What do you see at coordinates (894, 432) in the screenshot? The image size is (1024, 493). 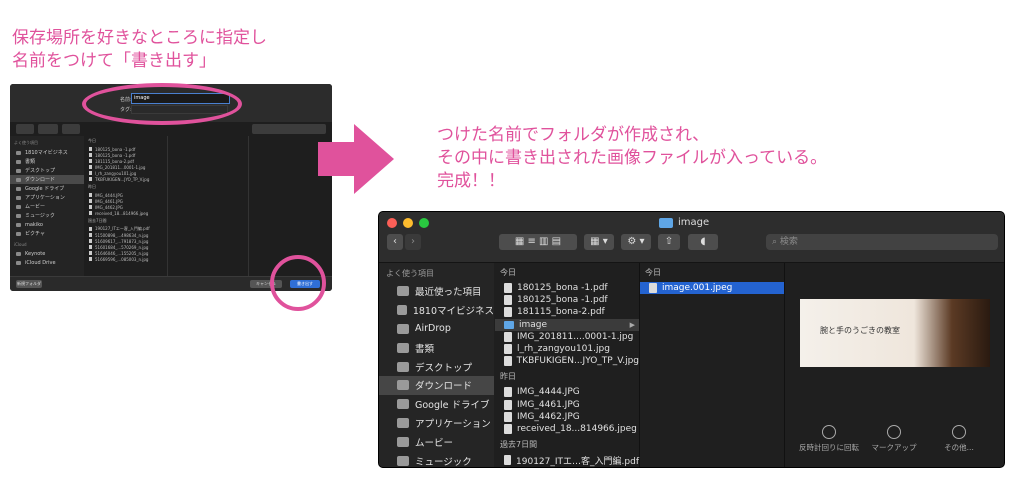 I see `markup-icon` at bounding box center [894, 432].